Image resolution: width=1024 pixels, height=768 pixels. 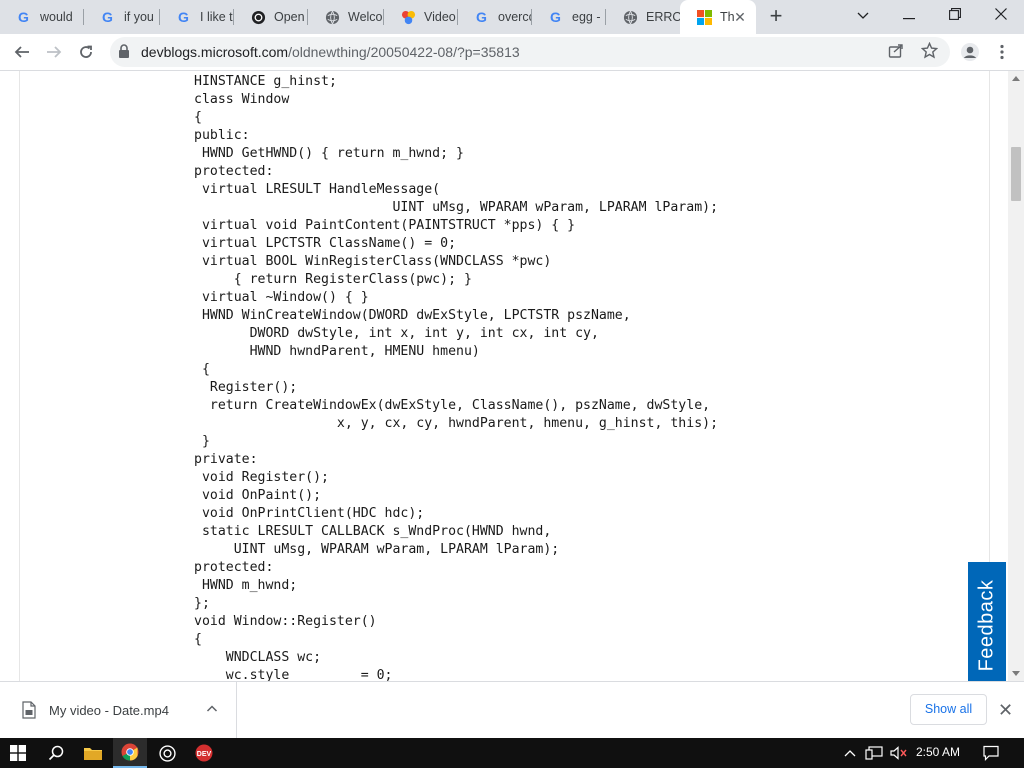 I want to click on windows-logo-icon, so click(x=18, y=753).